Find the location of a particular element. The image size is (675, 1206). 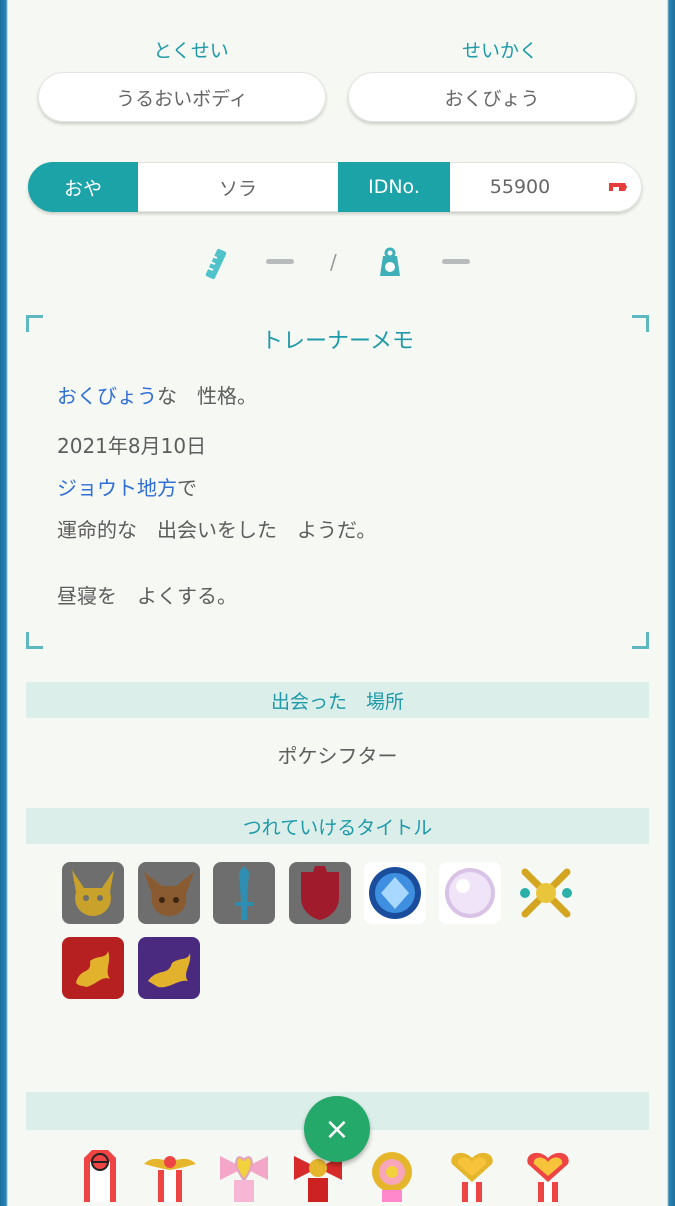

wing-ribbon-icon is located at coordinates (170, 1176).